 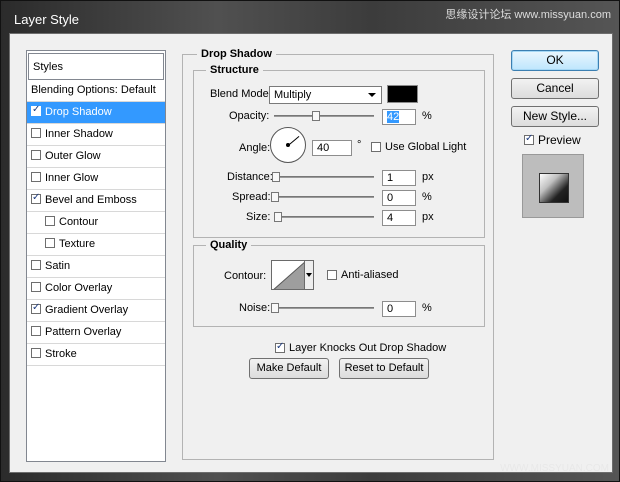 I want to click on spread-input: 0, so click(x=399, y=198).